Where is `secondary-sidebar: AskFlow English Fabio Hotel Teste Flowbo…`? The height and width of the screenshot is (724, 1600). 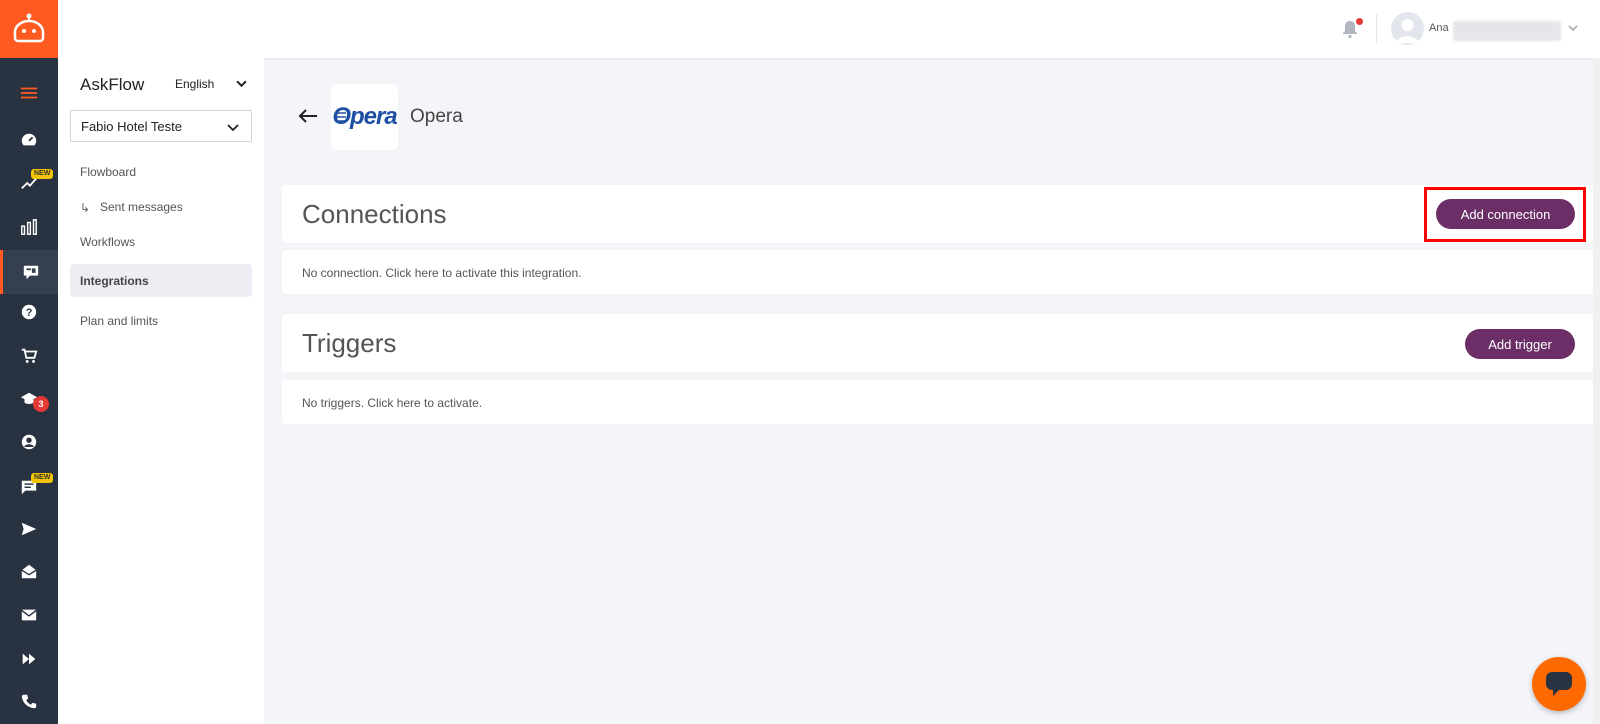
secondary-sidebar: AskFlow English Fabio Hotel Teste Flowbo… is located at coordinates (161, 391).